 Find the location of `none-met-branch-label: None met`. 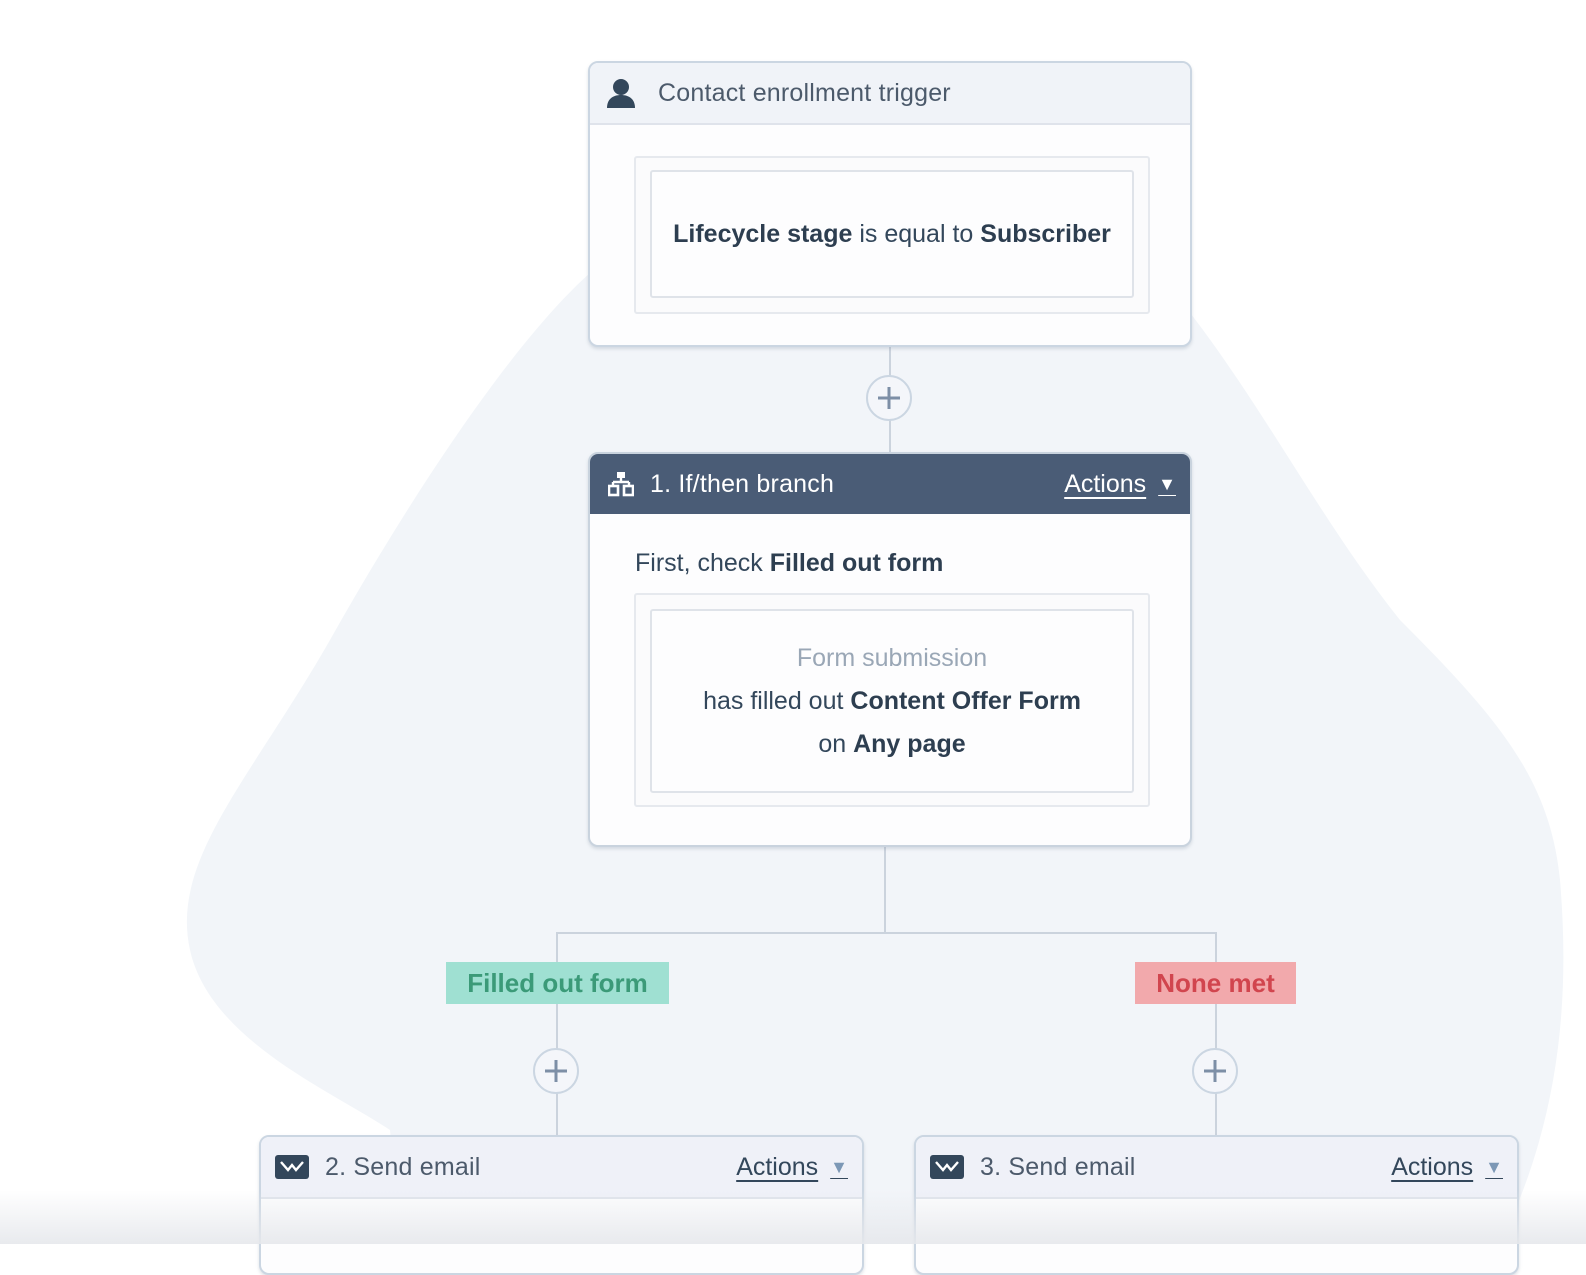

none-met-branch-label: None met is located at coordinates (1215, 983).